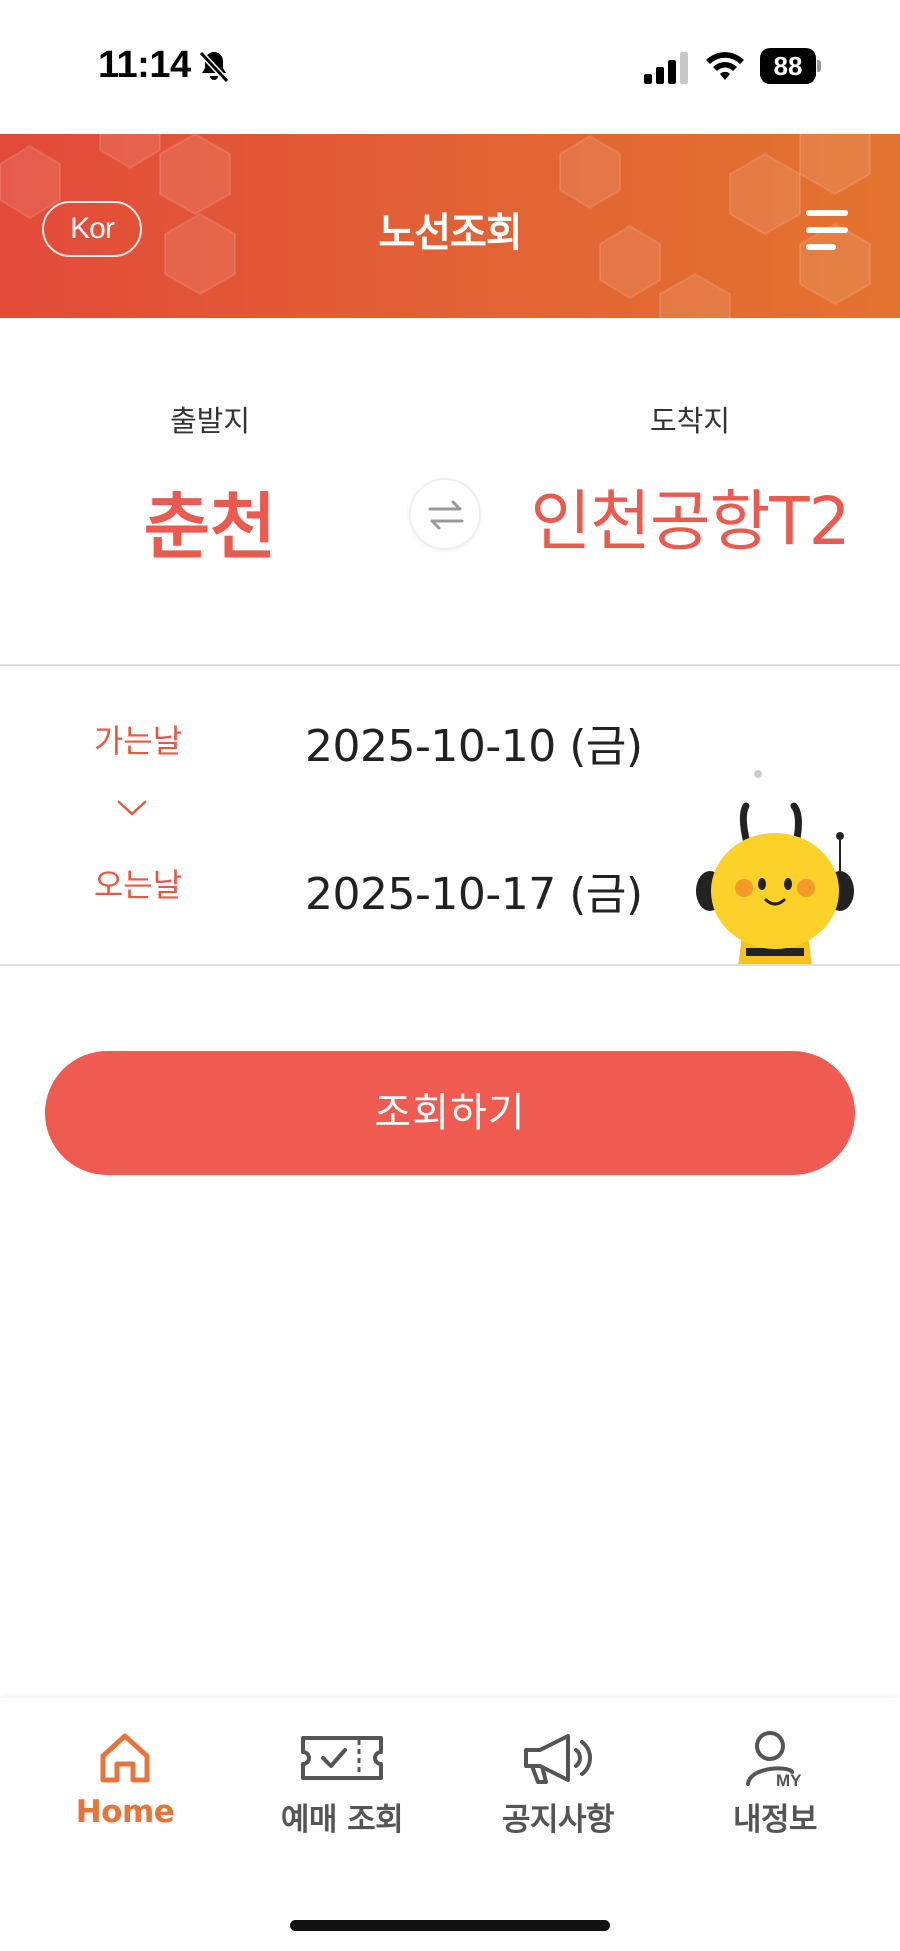 The height and width of the screenshot is (1951, 900). Describe the element at coordinates (210, 520) in the screenshot. I see `departure-city: 춘천` at that location.